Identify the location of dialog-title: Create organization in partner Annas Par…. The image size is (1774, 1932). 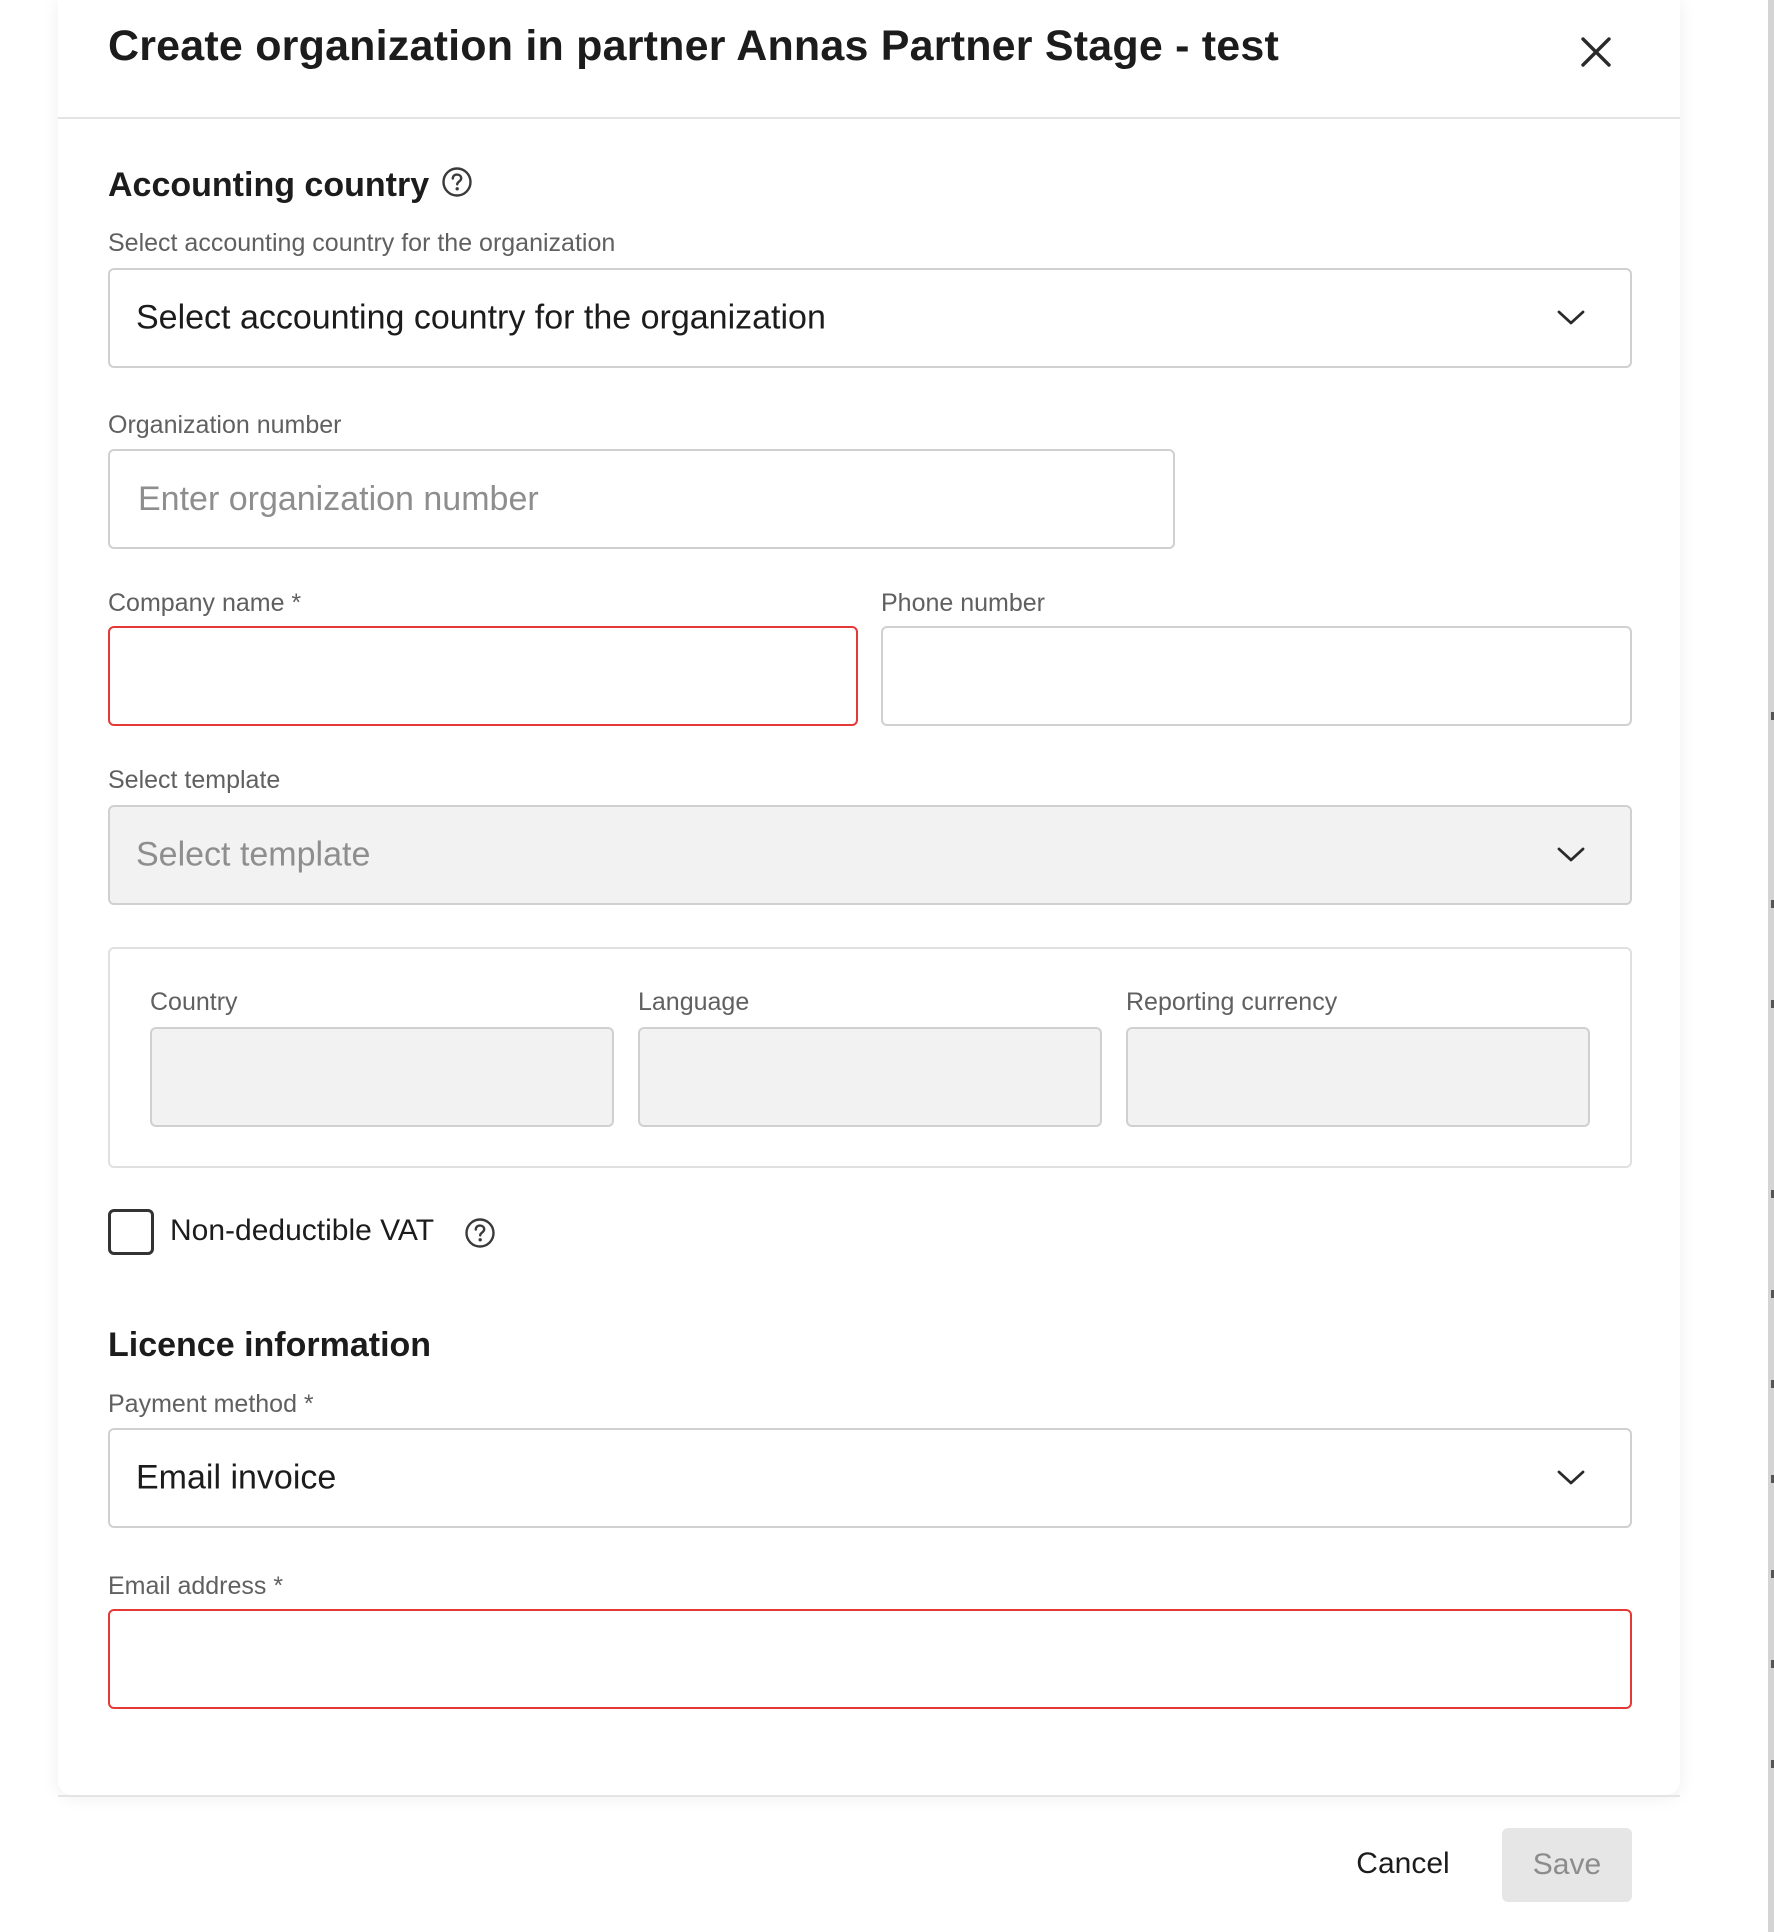
(694, 46).